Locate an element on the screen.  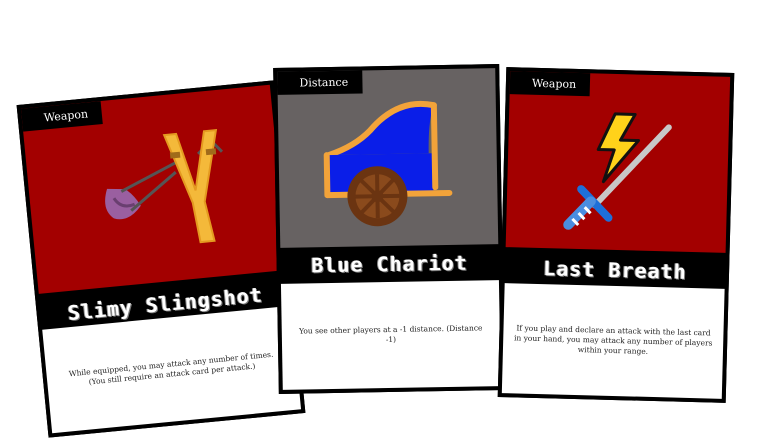
card-type-label: Distance is located at coordinates (320, 82).